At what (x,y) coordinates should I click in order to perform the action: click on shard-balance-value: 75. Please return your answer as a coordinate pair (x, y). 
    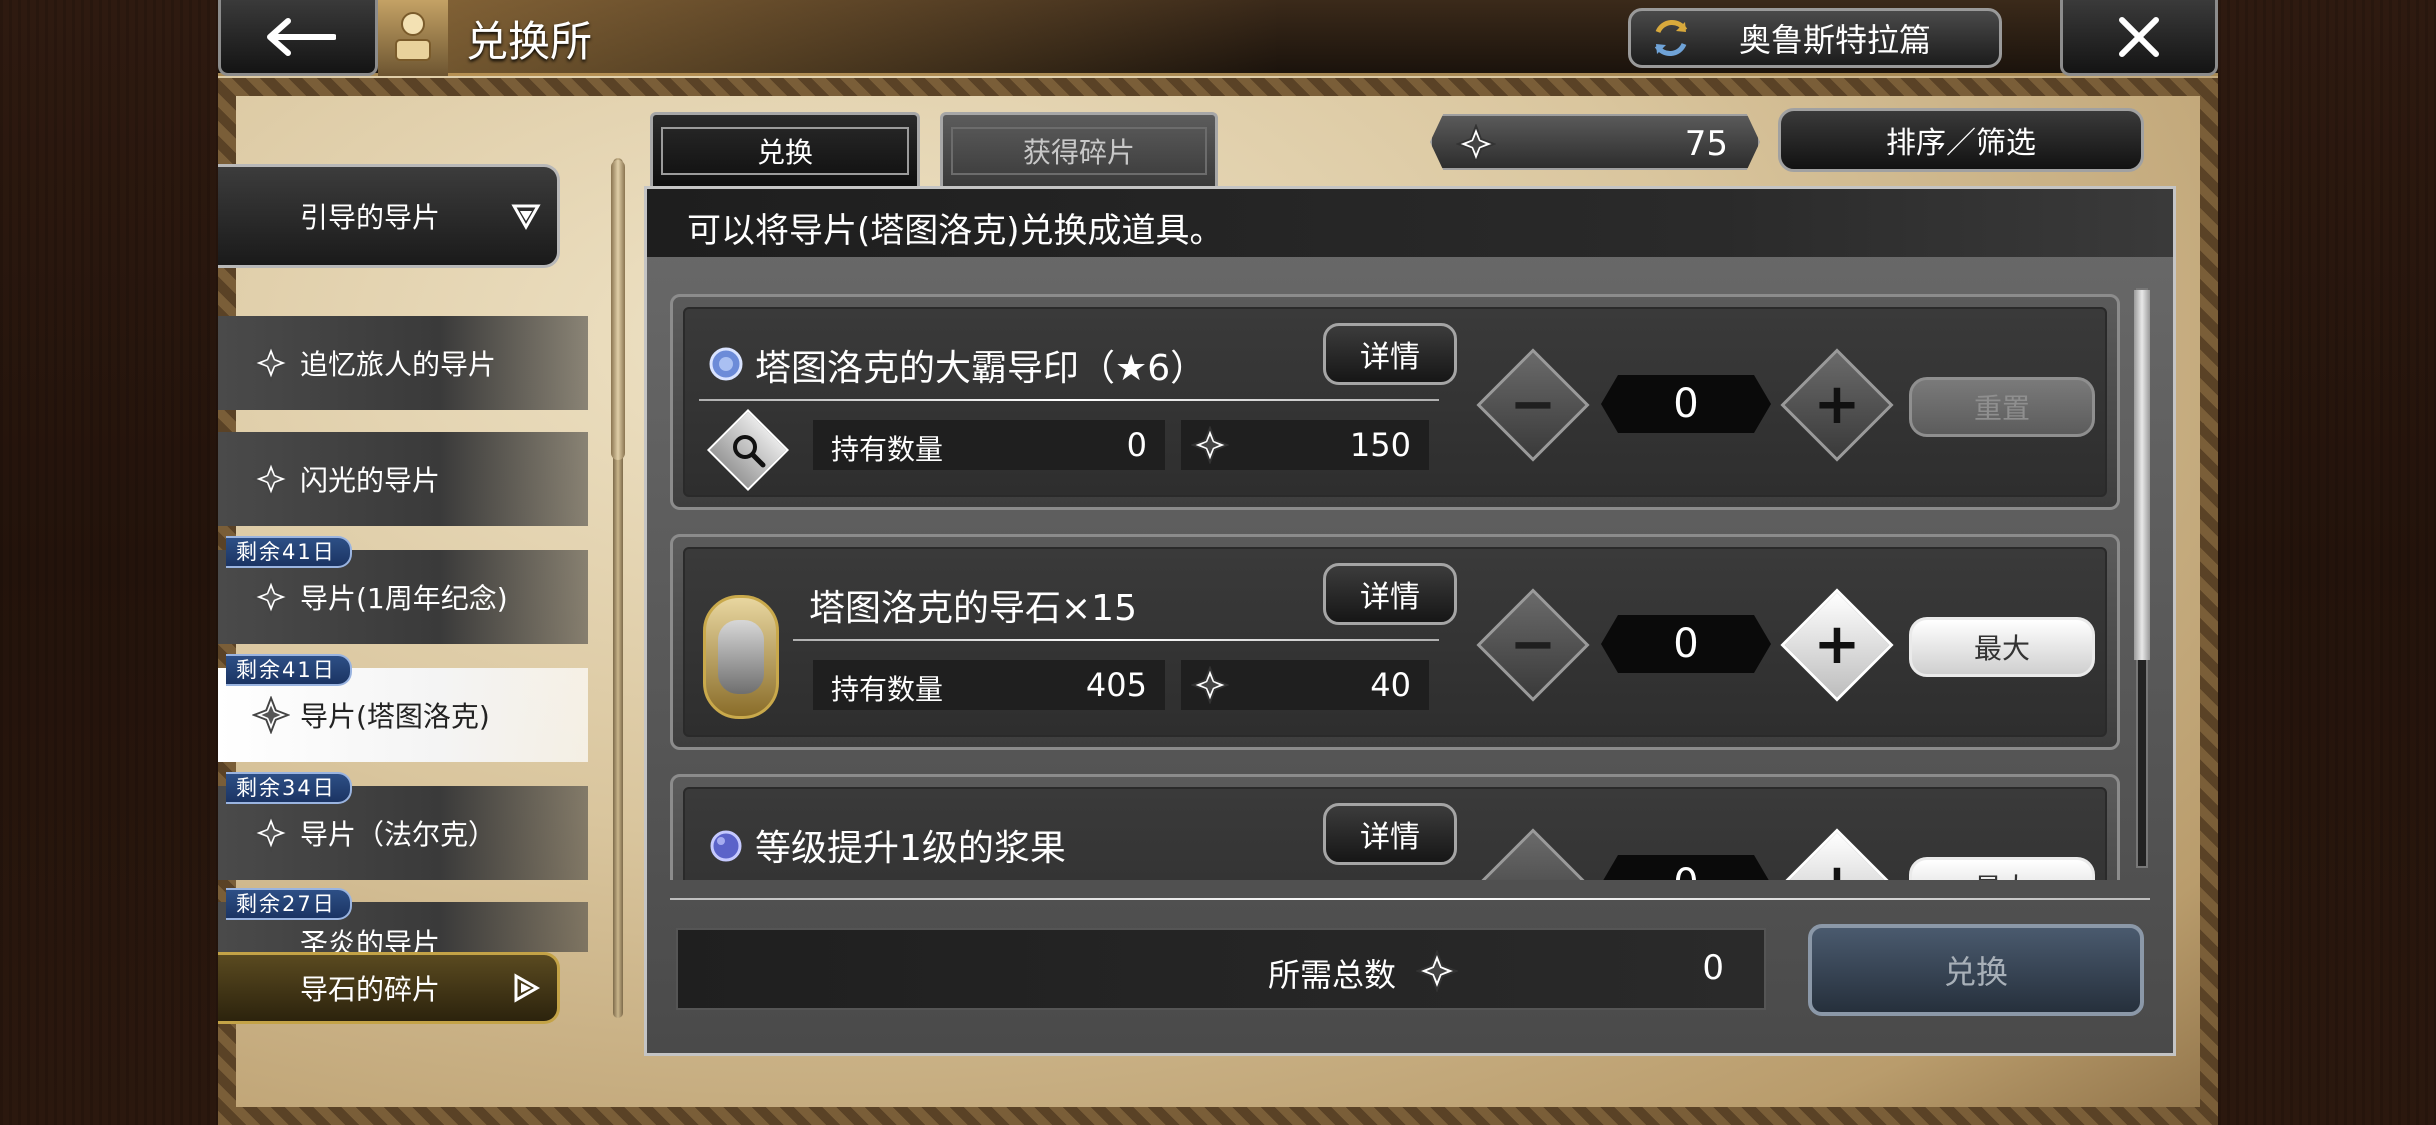
    Looking at the image, I should click on (1706, 144).